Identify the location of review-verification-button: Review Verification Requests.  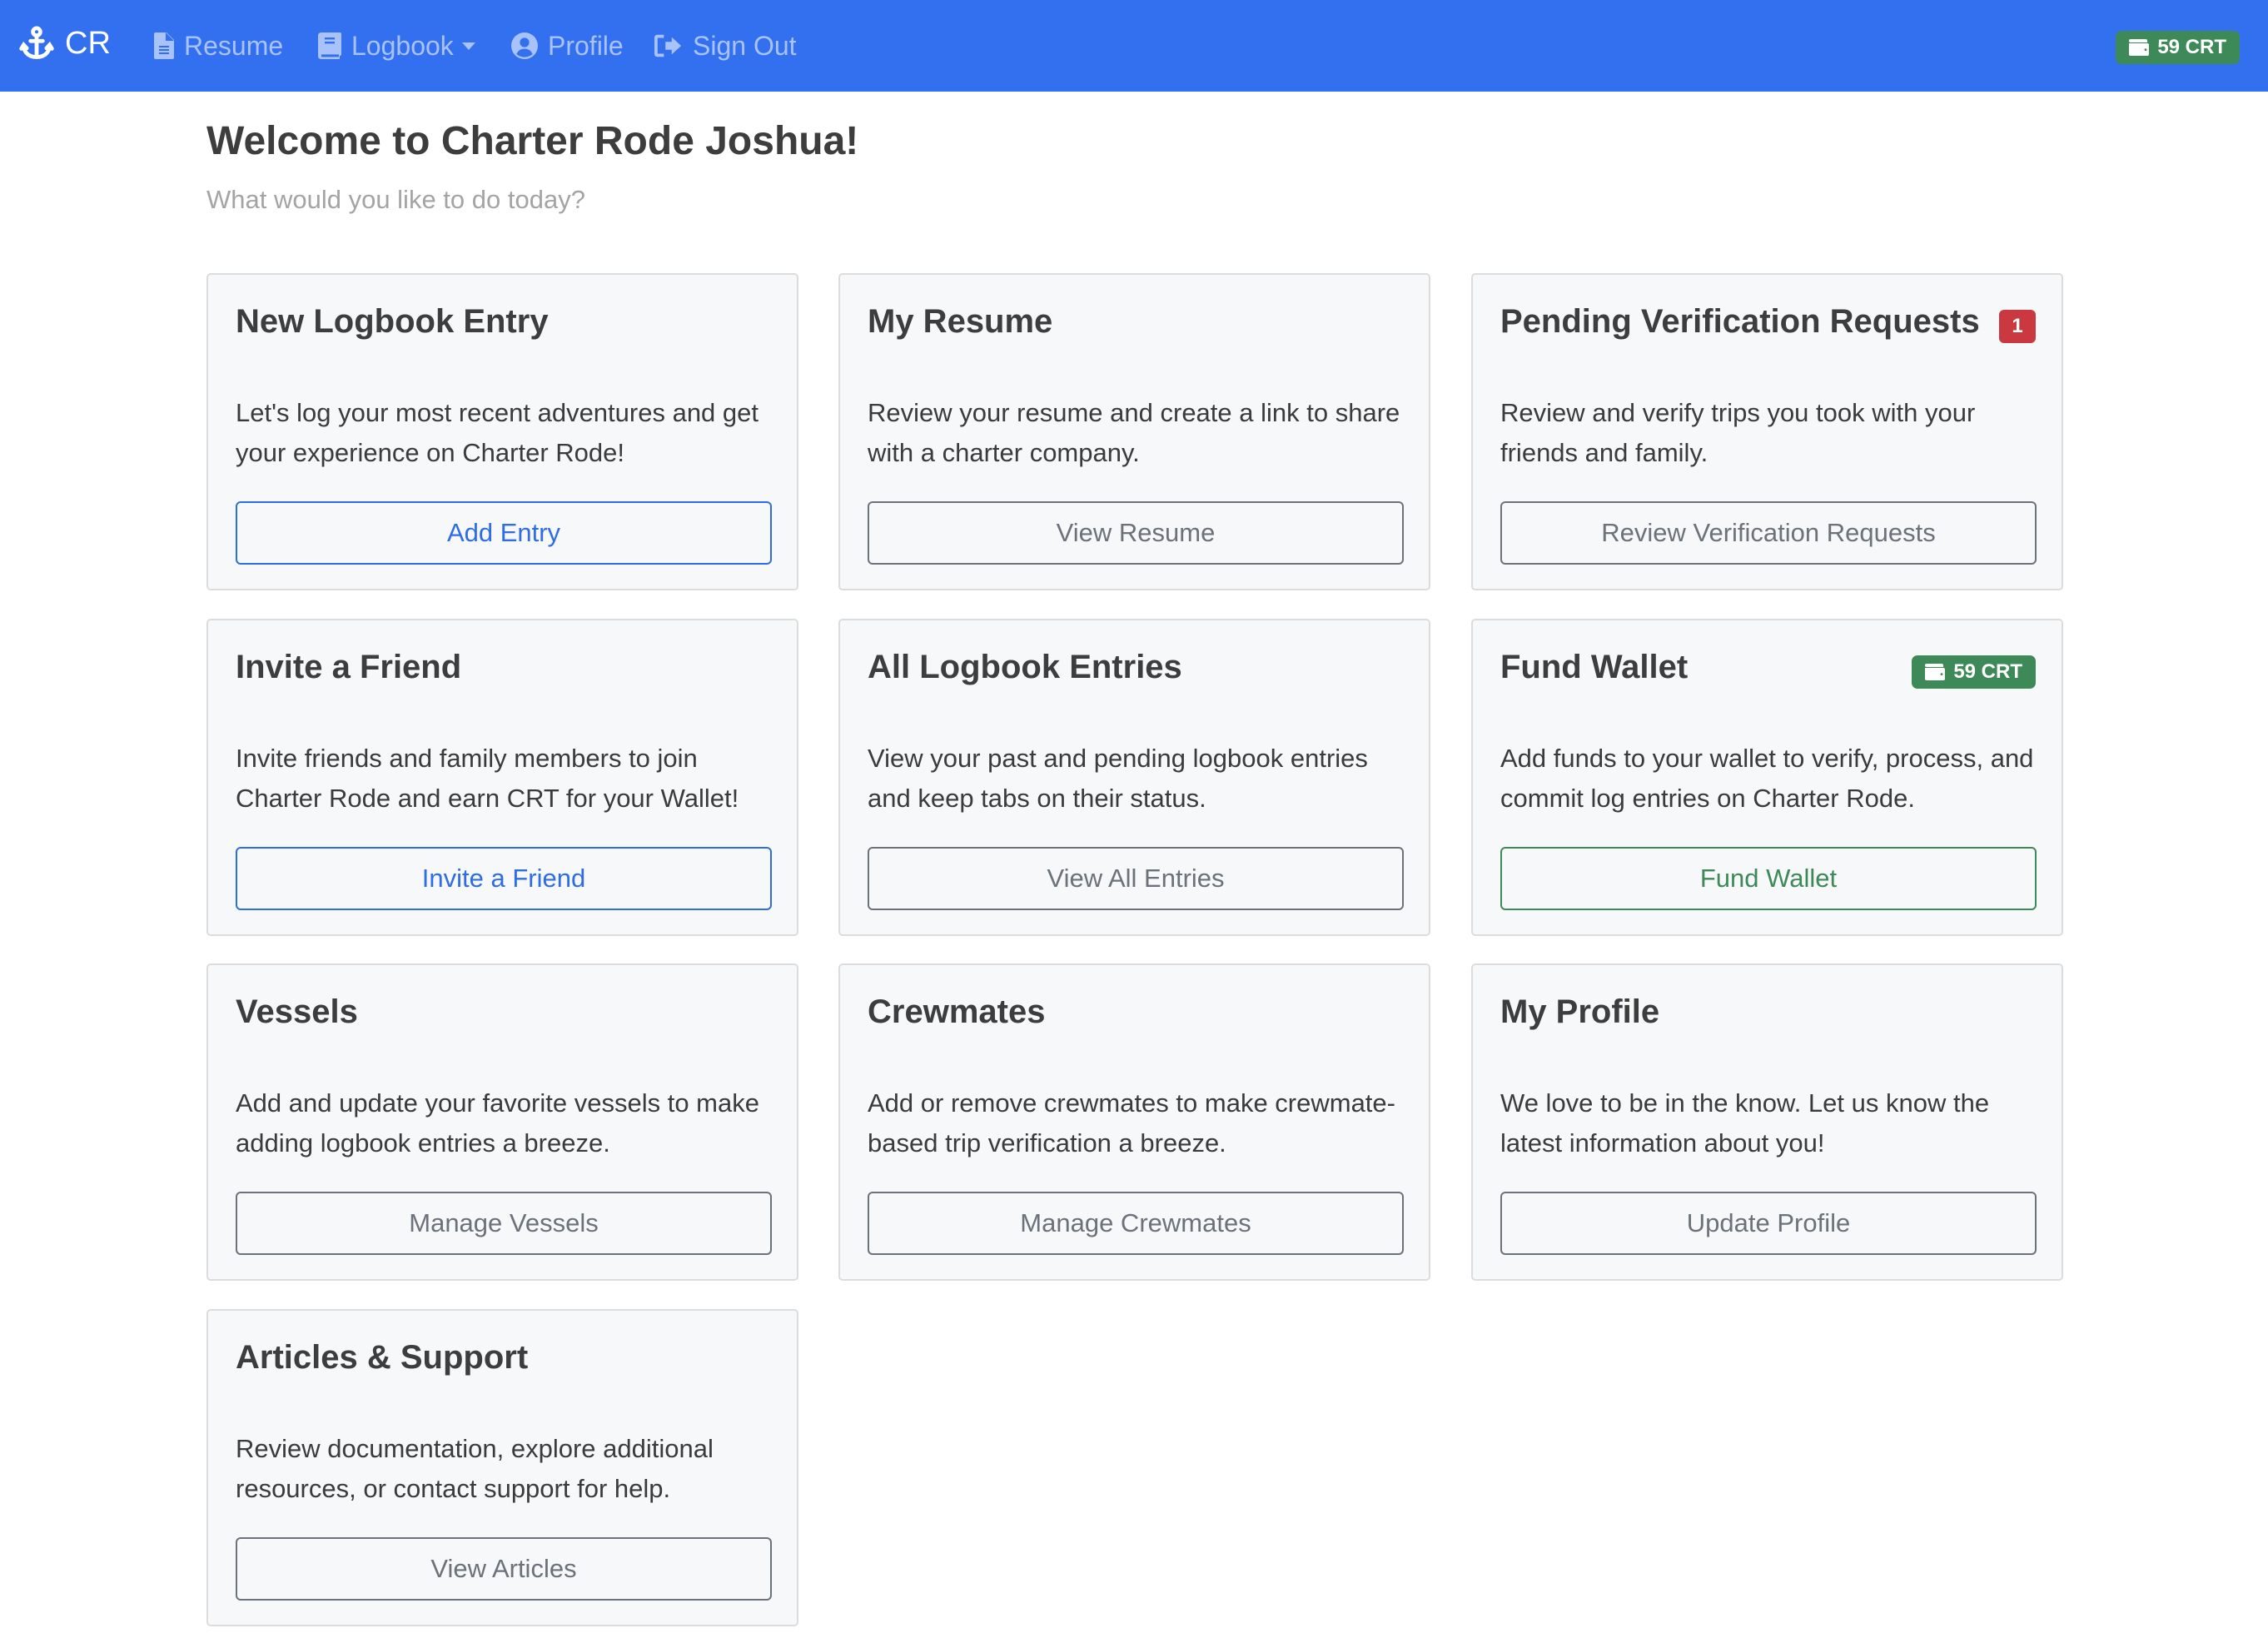
(1769, 533).